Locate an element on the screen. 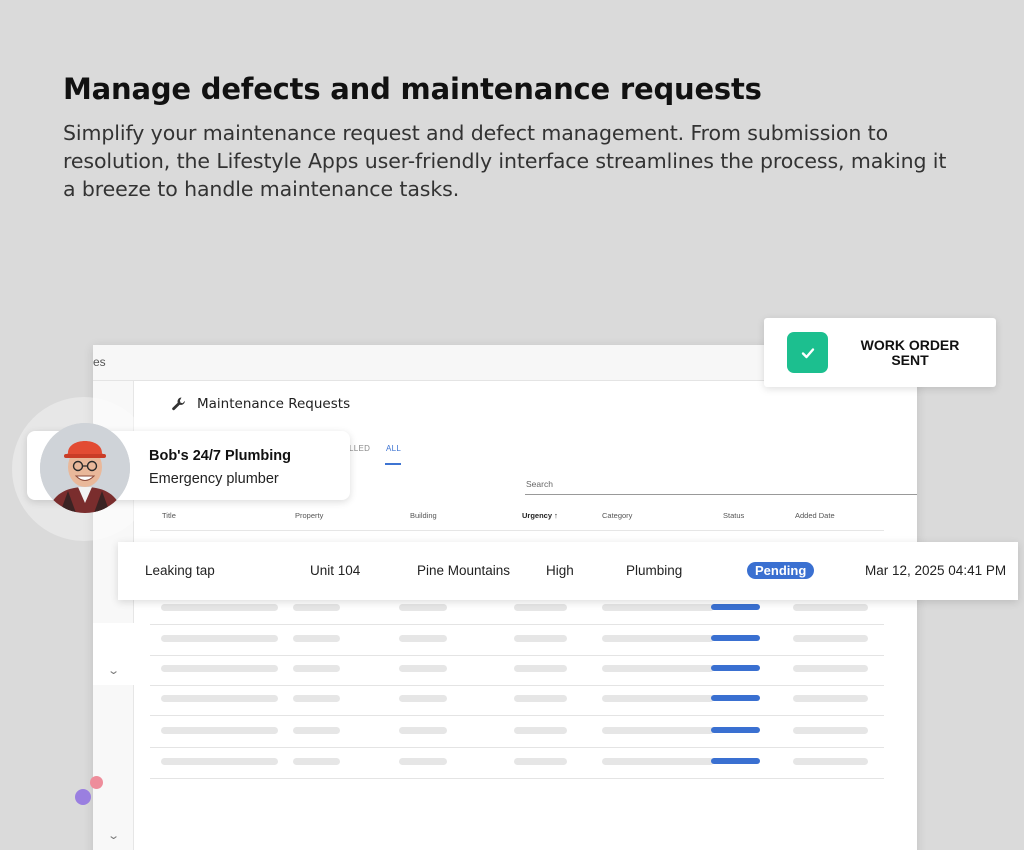 The image size is (1024, 850). check-icon is located at coordinates (807, 352).